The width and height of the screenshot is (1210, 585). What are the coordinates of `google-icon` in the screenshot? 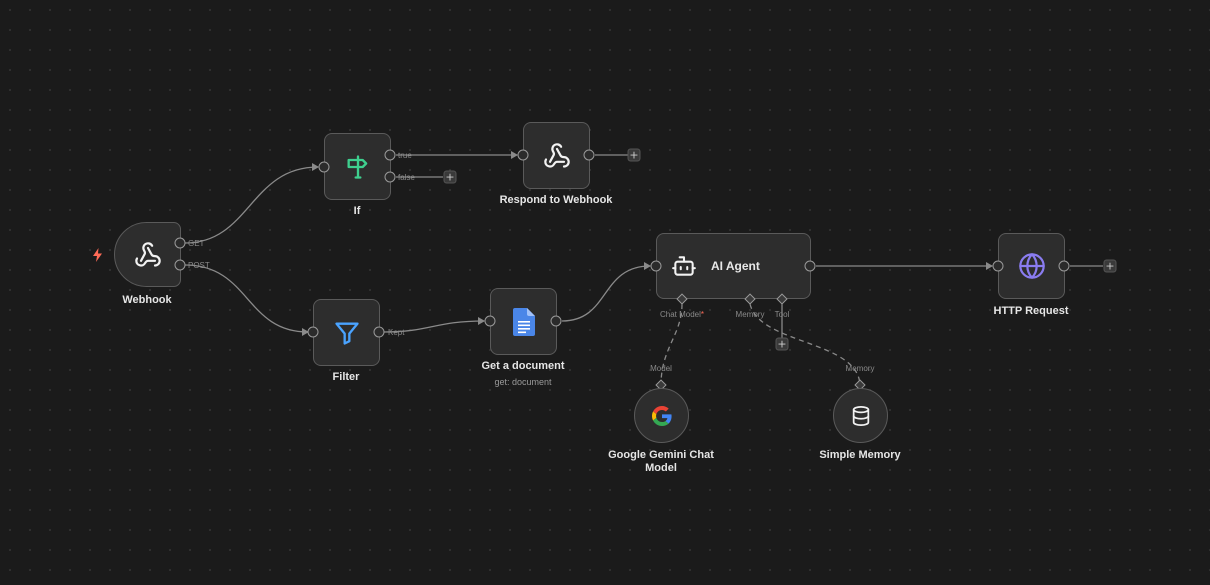 It's located at (661, 415).